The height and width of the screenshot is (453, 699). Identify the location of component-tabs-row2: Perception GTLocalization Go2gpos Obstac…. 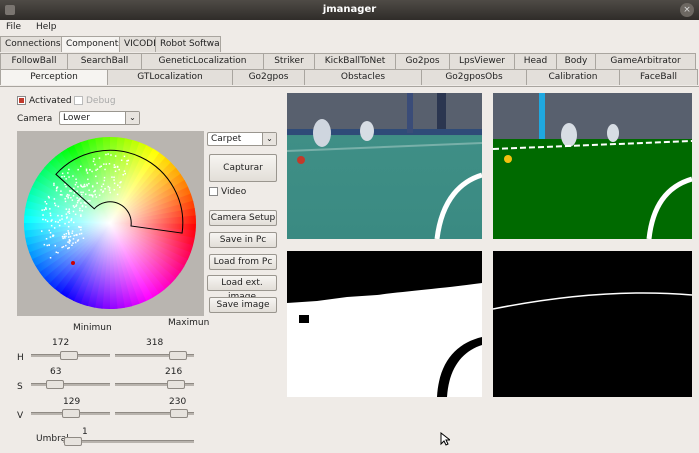
(349, 77).